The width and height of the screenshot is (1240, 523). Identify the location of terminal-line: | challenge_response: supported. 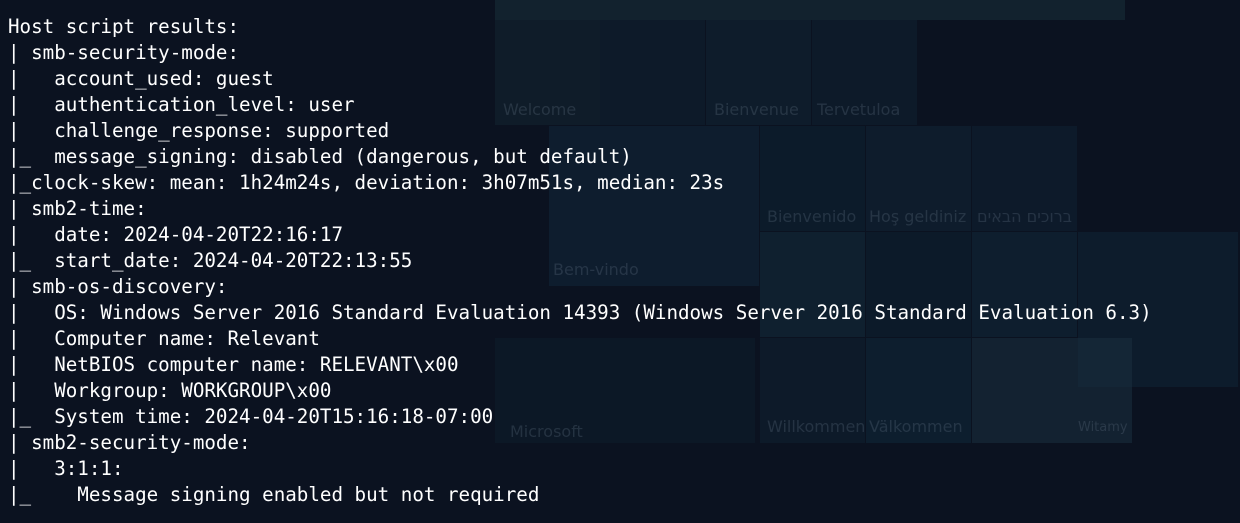
(199, 130).